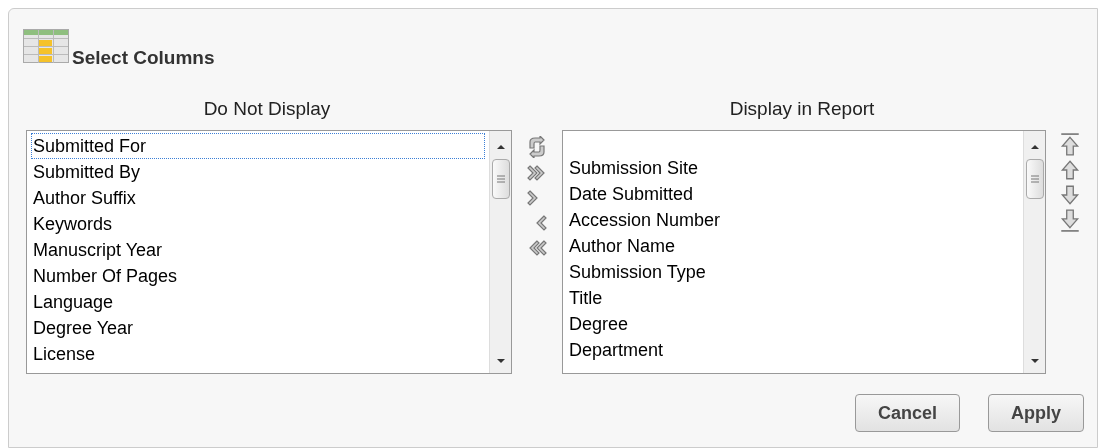  I want to click on list-item: Manuscript Year, so click(258, 250).